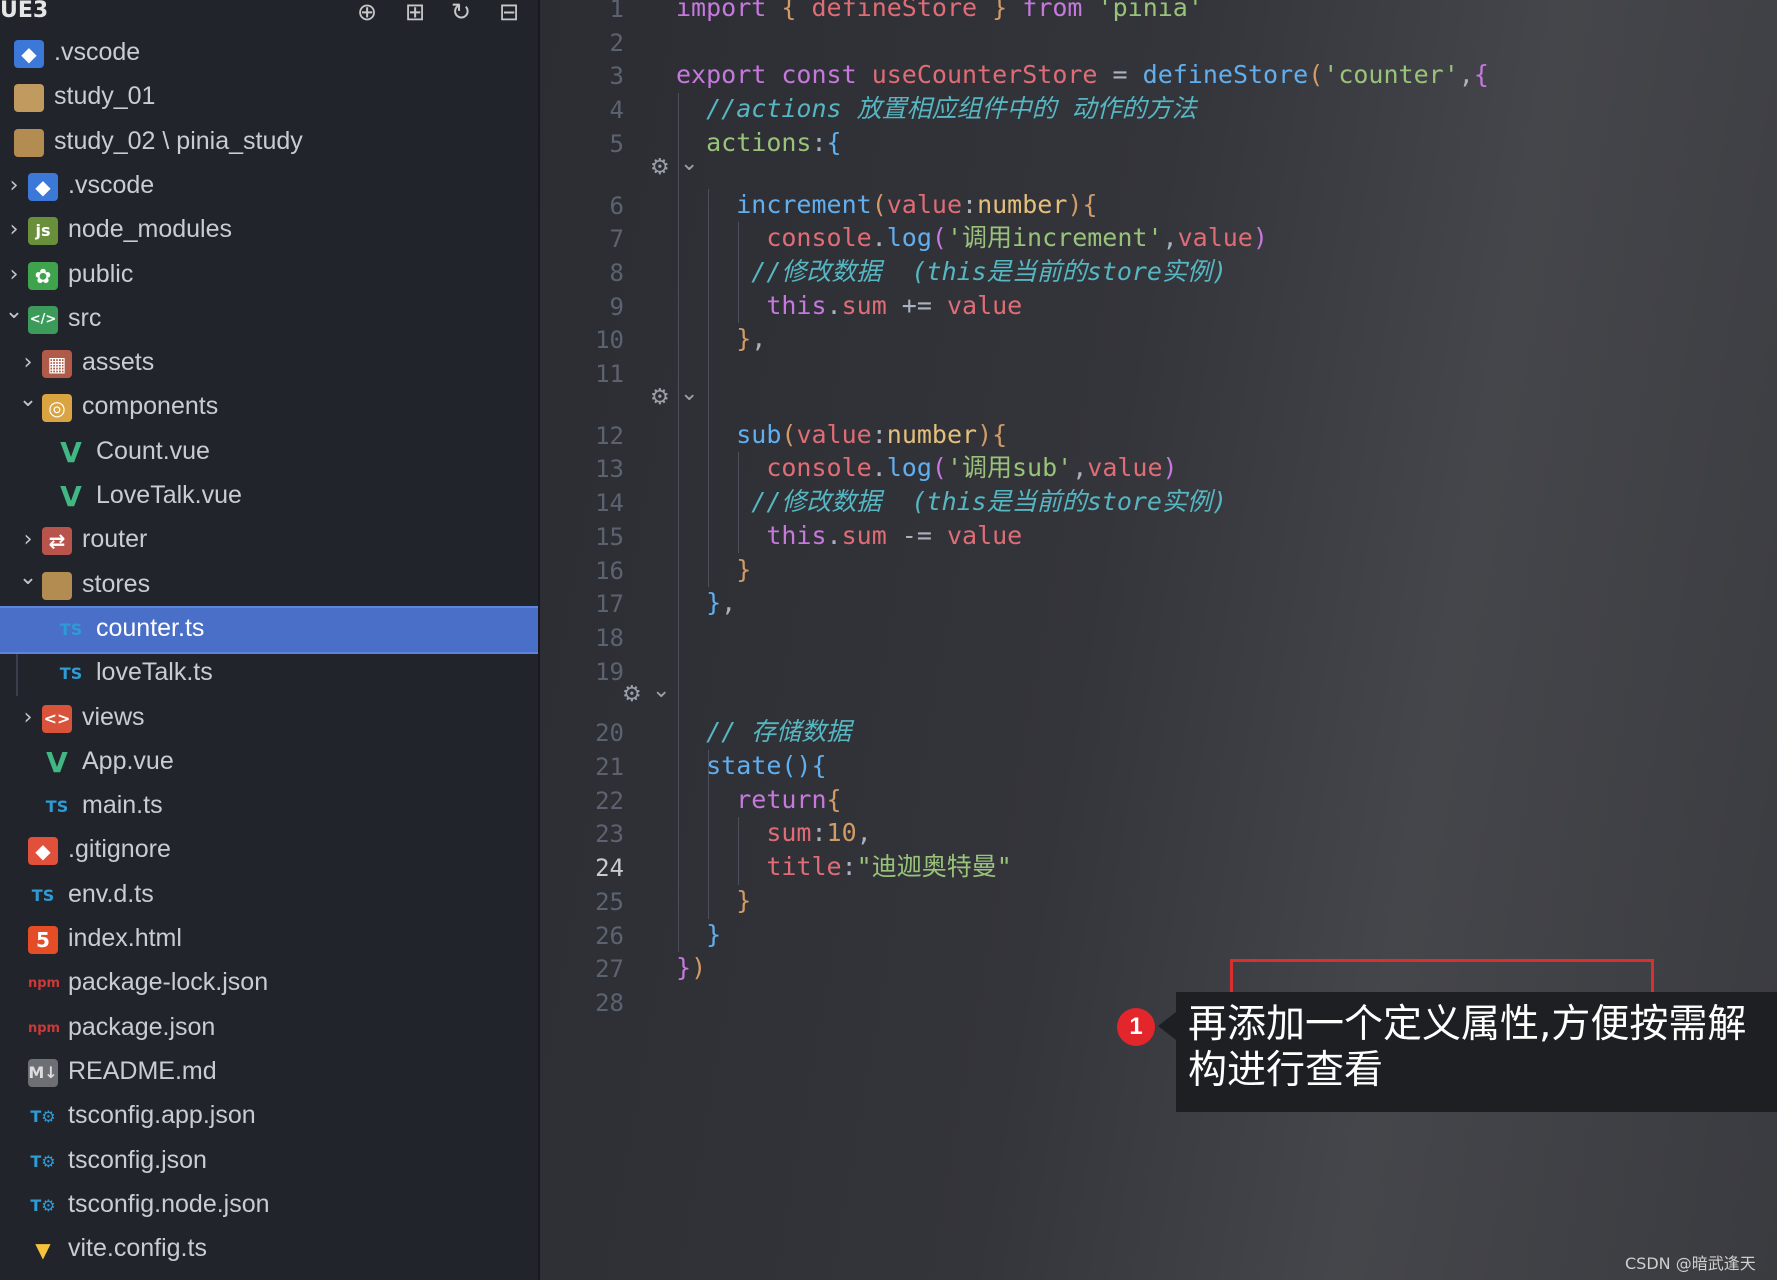 Image resolution: width=1777 pixels, height=1280 pixels. What do you see at coordinates (269, 984) in the screenshot?
I see `tree-item: npm package-lock.json` at bounding box center [269, 984].